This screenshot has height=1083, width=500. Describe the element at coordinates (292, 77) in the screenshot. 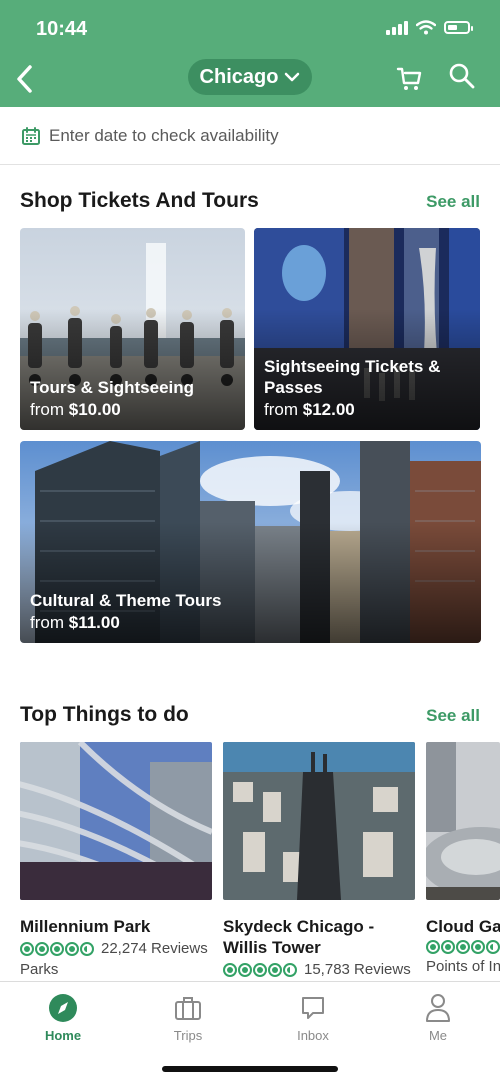

I see `chevron-down-icon` at that location.